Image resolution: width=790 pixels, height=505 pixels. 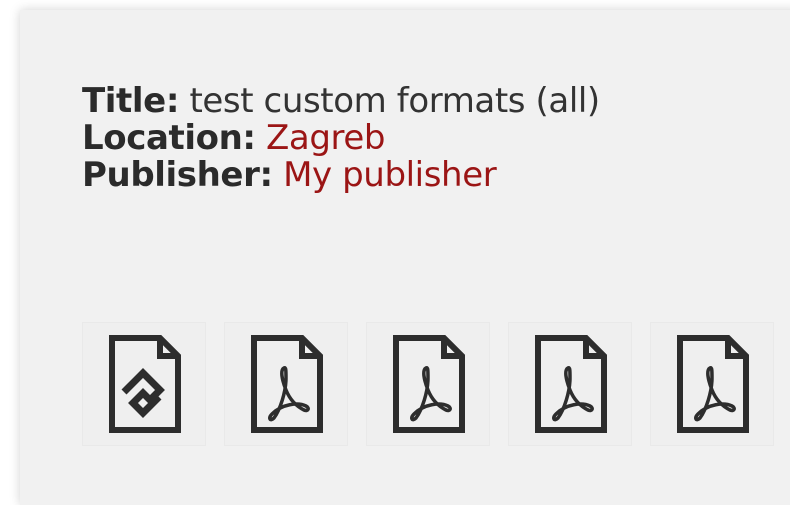 What do you see at coordinates (390, 175) in the screenshot?
I see `publisher-link: My publisher` at bounding box center [390, 175].